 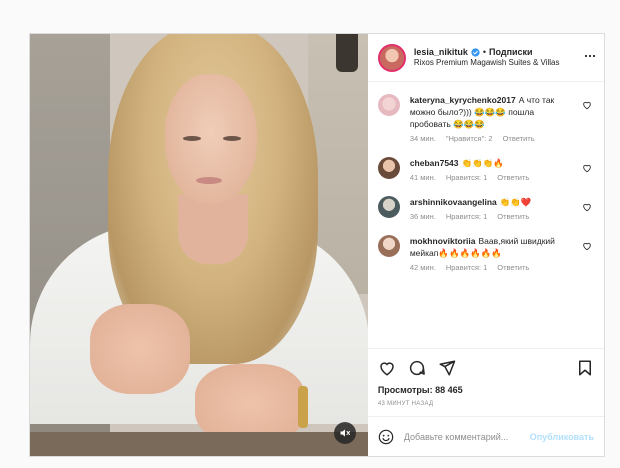 I want to click on sound-muted-icon, so click(x=345, y=433).